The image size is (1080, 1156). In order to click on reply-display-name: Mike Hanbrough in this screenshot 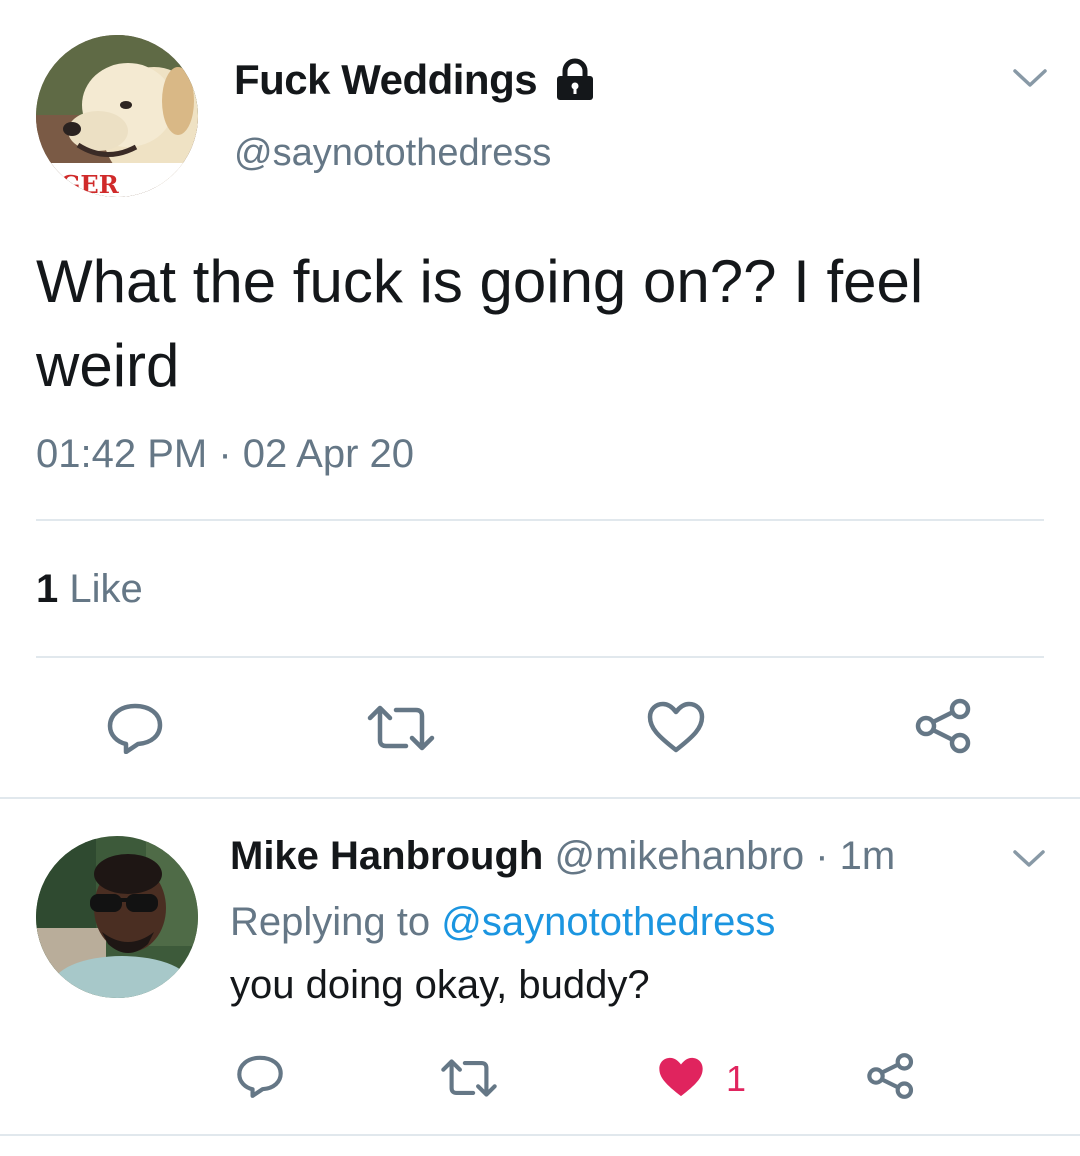, I will do `click(386, 856)`.